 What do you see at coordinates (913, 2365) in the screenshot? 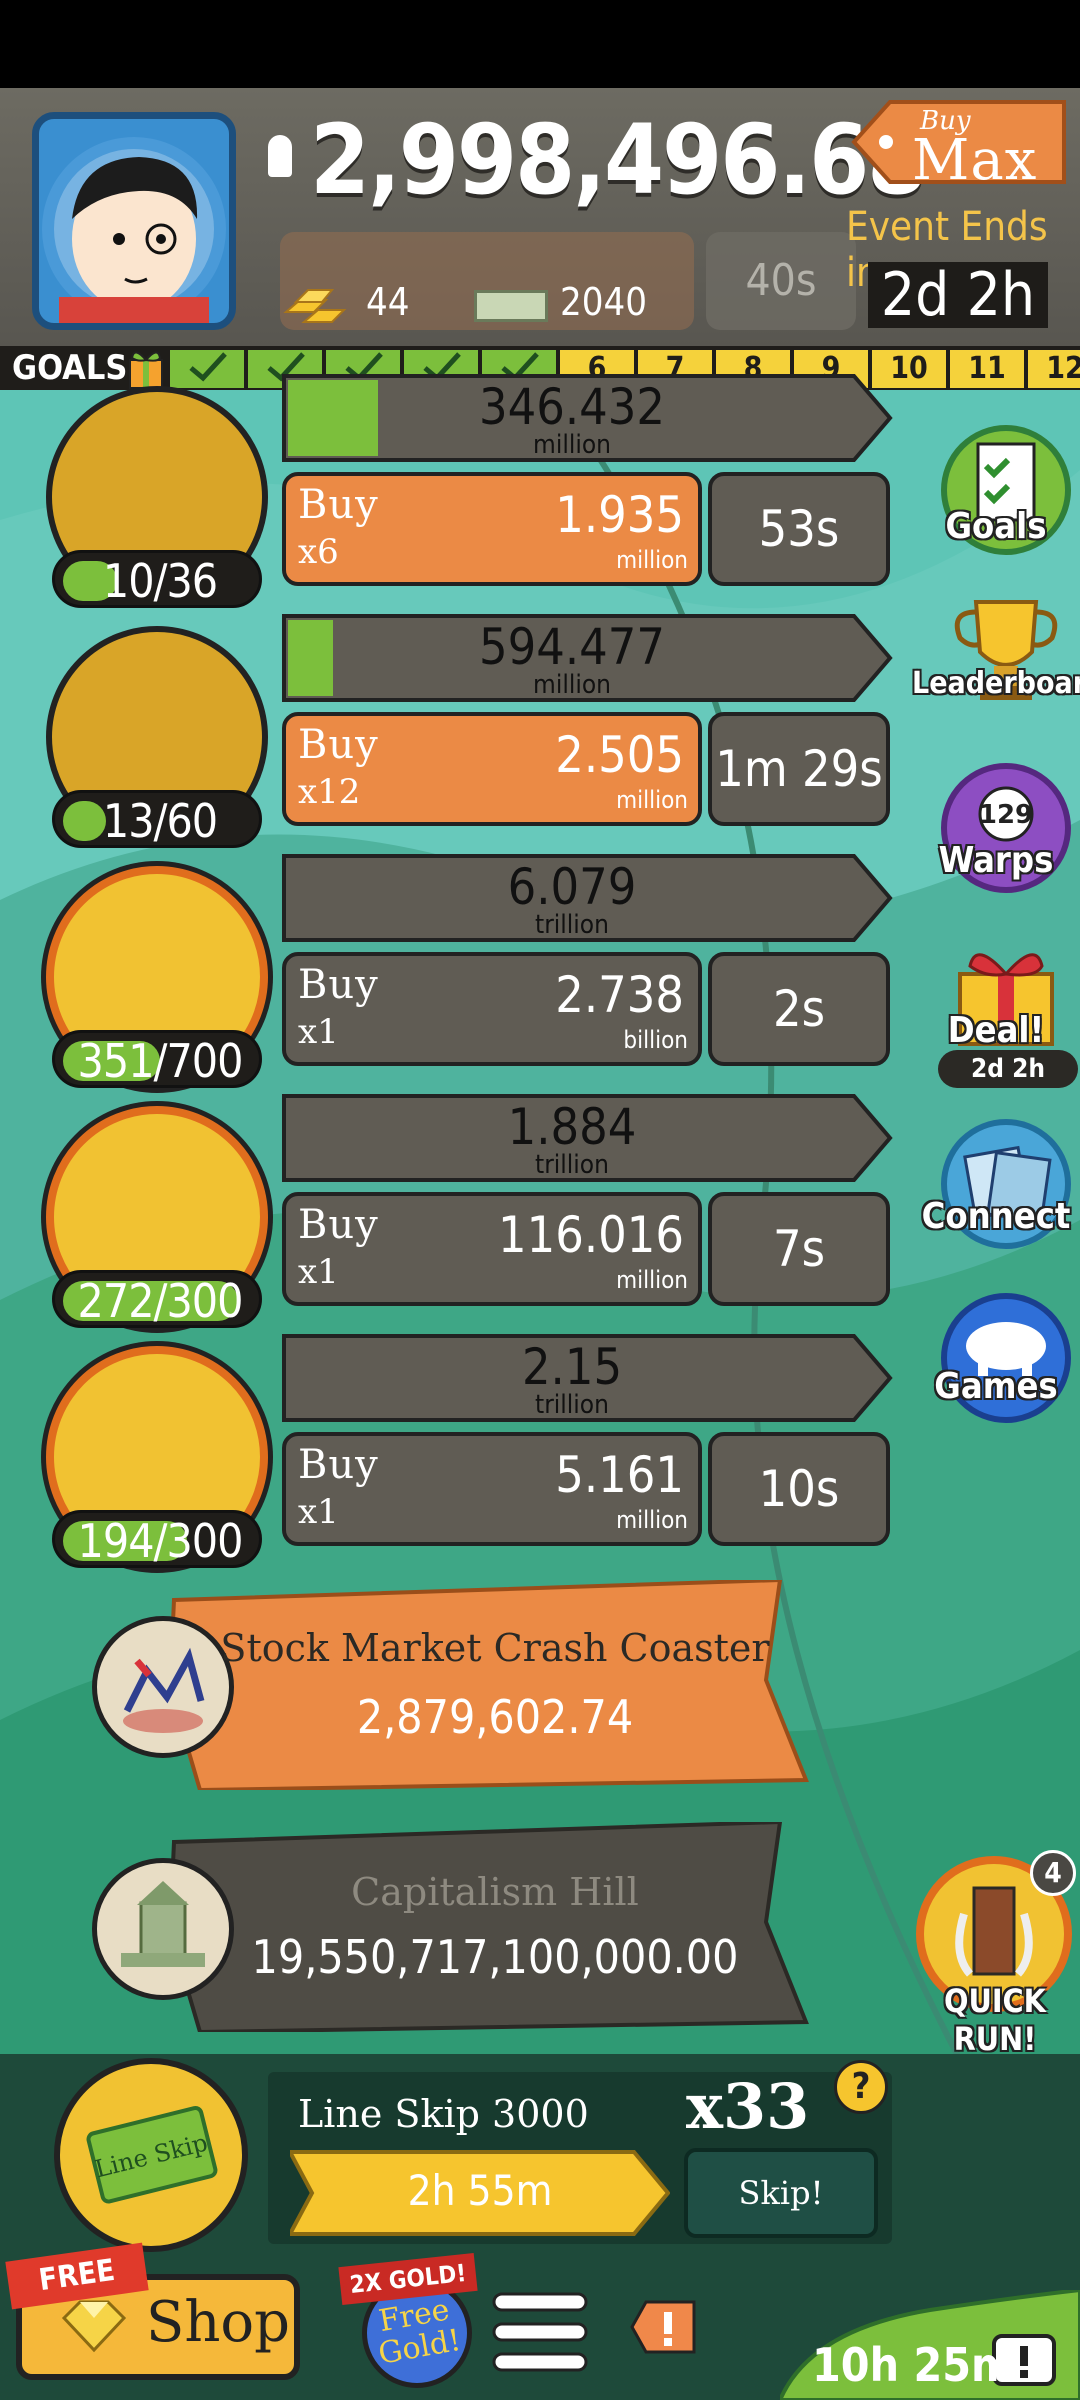
I see `tv-ad-timer: 10h 25m` at bounding box center [913, 2365].